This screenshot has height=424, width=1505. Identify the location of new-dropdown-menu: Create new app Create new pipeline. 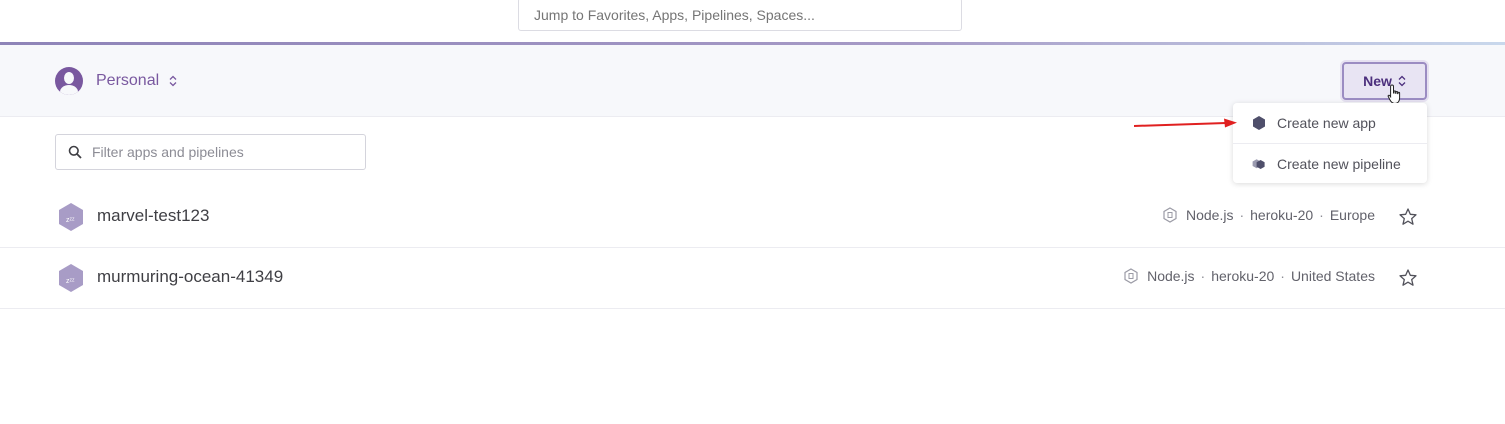
(1330, 143).